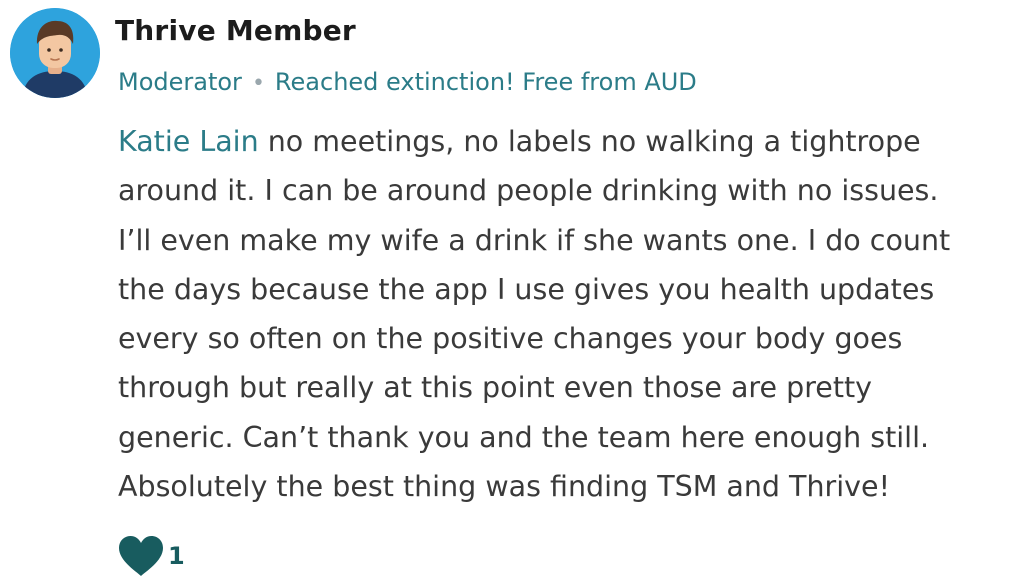  I want to click on heart-icon, so click(141, 556).